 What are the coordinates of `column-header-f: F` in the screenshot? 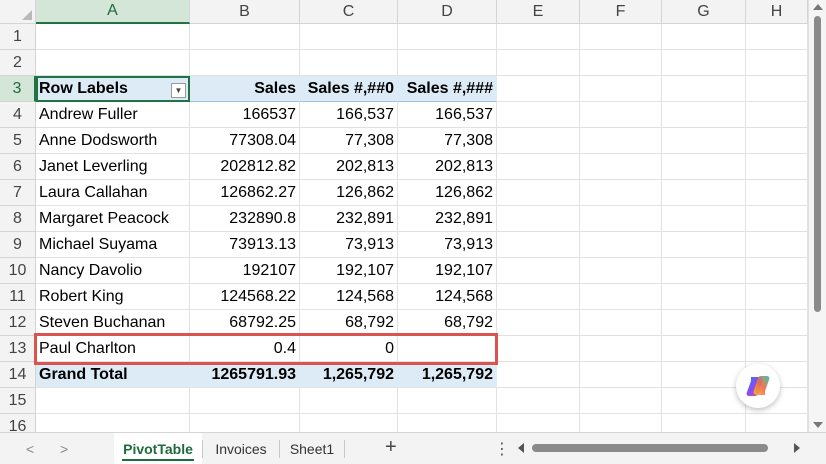 It's located at (621, 12).